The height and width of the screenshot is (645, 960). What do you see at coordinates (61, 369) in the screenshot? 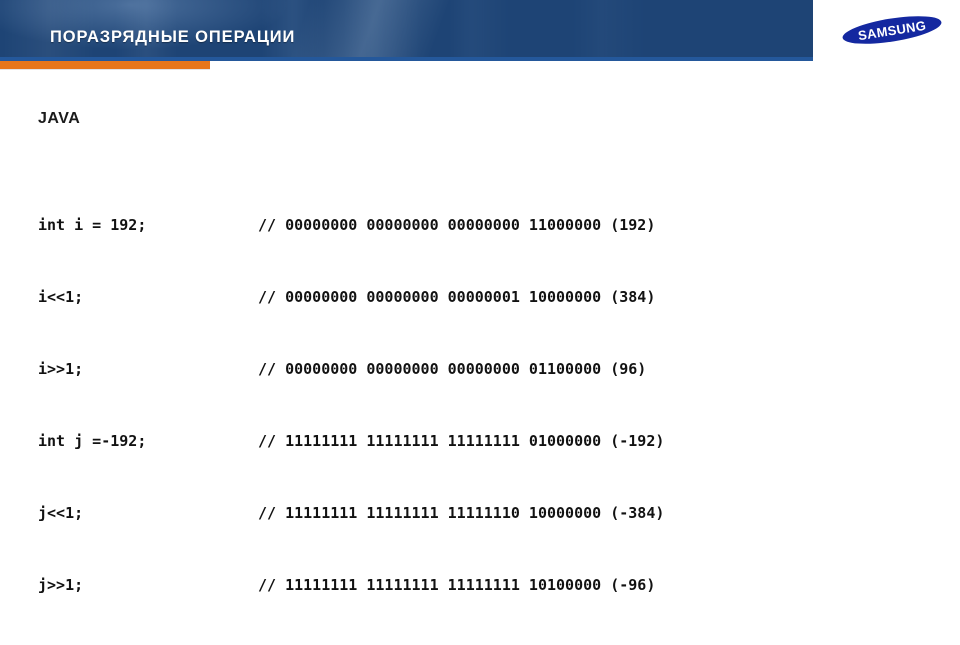
I see `code-statement: i>>1;` at bounding box center [61, 369].